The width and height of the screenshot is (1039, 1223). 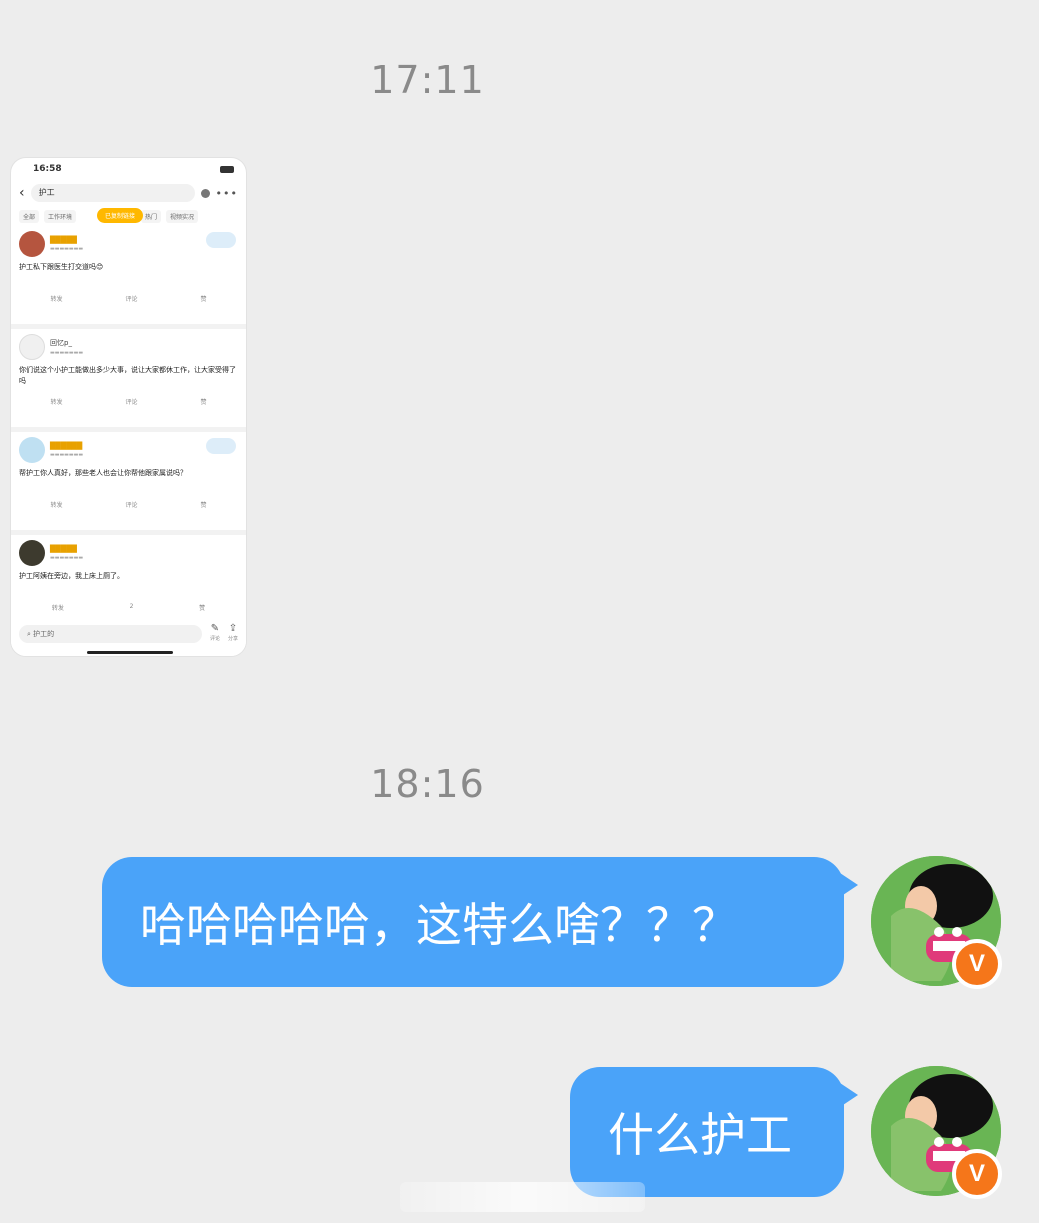 What do you see at coordinates (71, 576) in the screenshot?
I see `post-text: 护工阿姨在旁边，我上床上厕了。` at bounding box center [71, 576].